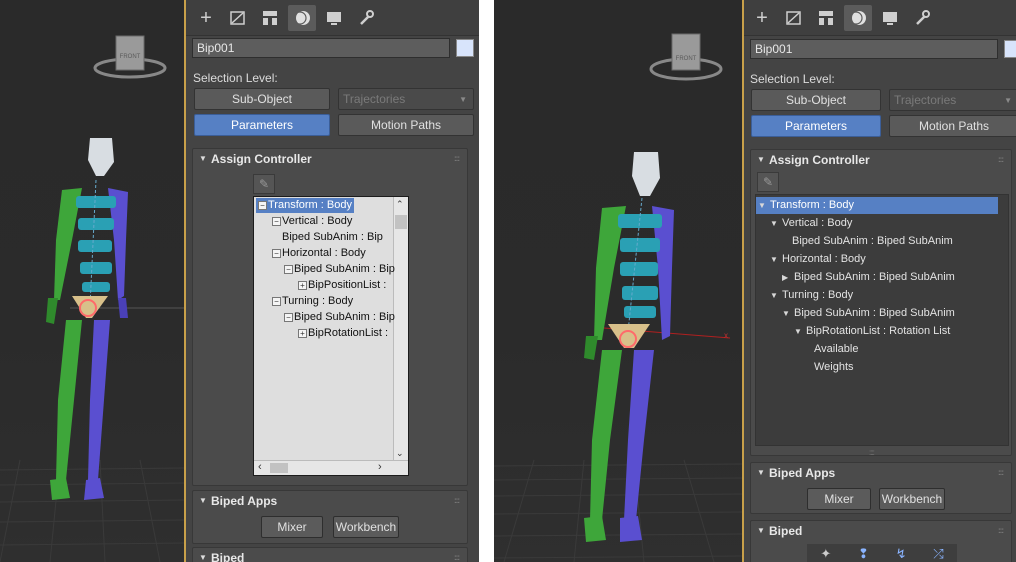 The image size is (1016, 562). Describe the element at coordinates (761, 530) in the screenshot. I see `collapse-arrow-icon: ▼` at that location.